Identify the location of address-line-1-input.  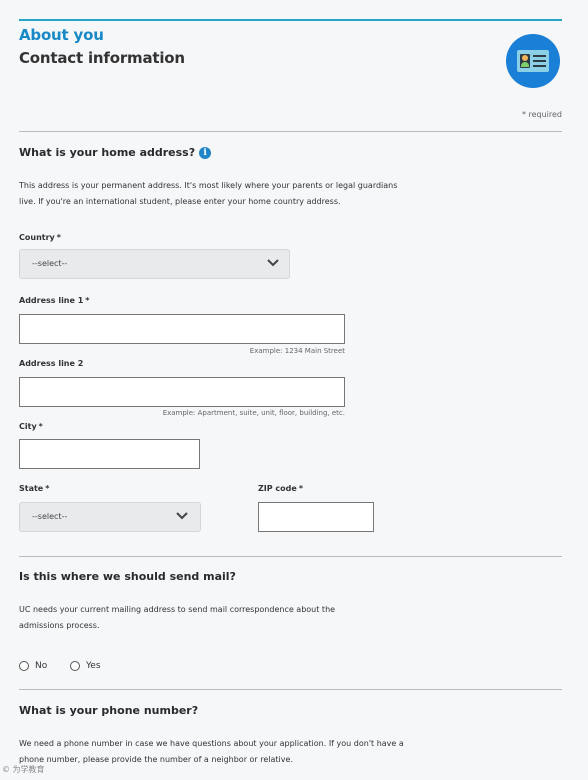
(182, 329).